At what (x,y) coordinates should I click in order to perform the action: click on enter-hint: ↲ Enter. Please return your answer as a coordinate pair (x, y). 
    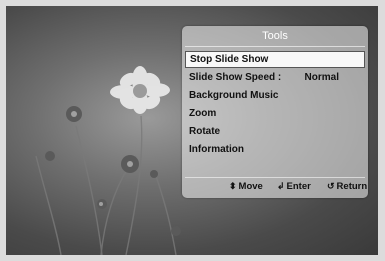
    Looking at the image, I should click on (294, 186).